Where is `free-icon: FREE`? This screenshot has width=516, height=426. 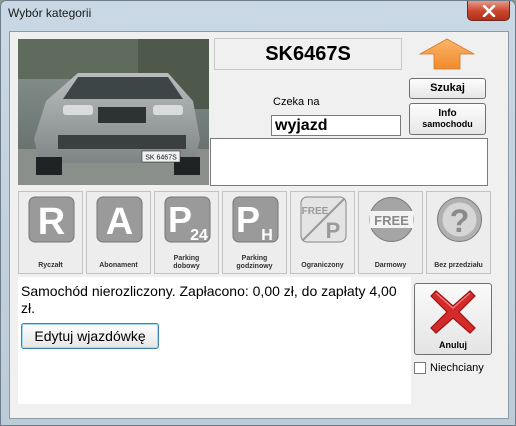
free-icon: FREE is located at coordinates (391, 219).